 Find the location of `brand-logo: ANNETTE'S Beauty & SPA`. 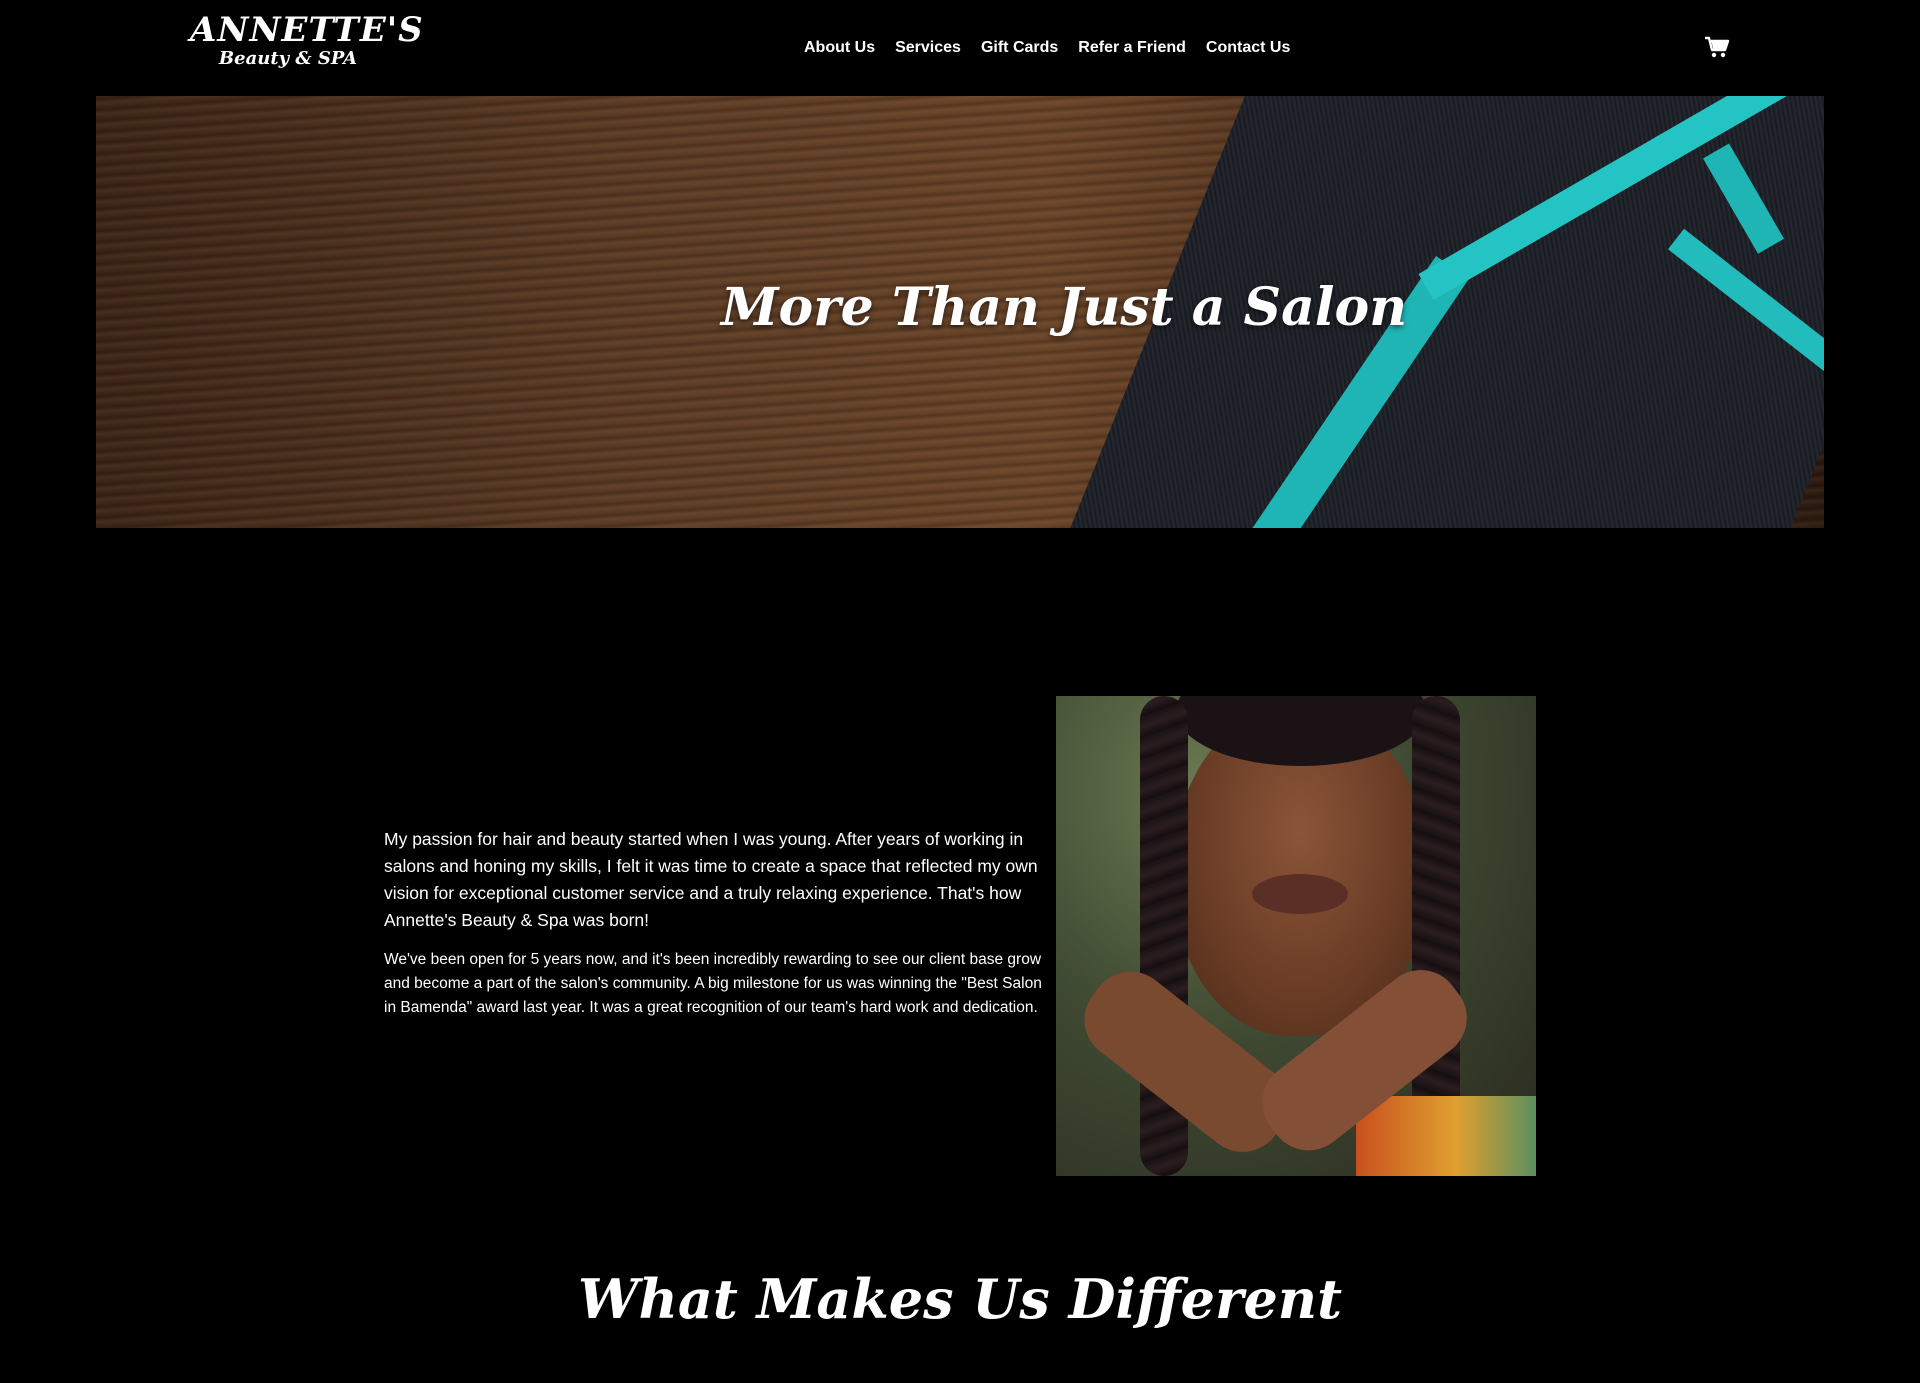

brand-logo: ANNETTE'S Beauty & SPA is located at coordinates (307, 40).